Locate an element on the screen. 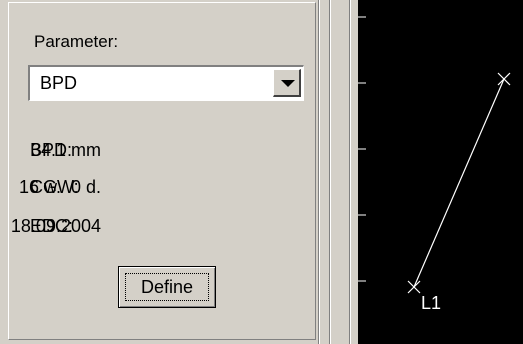 The width and height of the screenshot is (523, 344). parameter-select-value: BPD is located at coordinates (59, 83).